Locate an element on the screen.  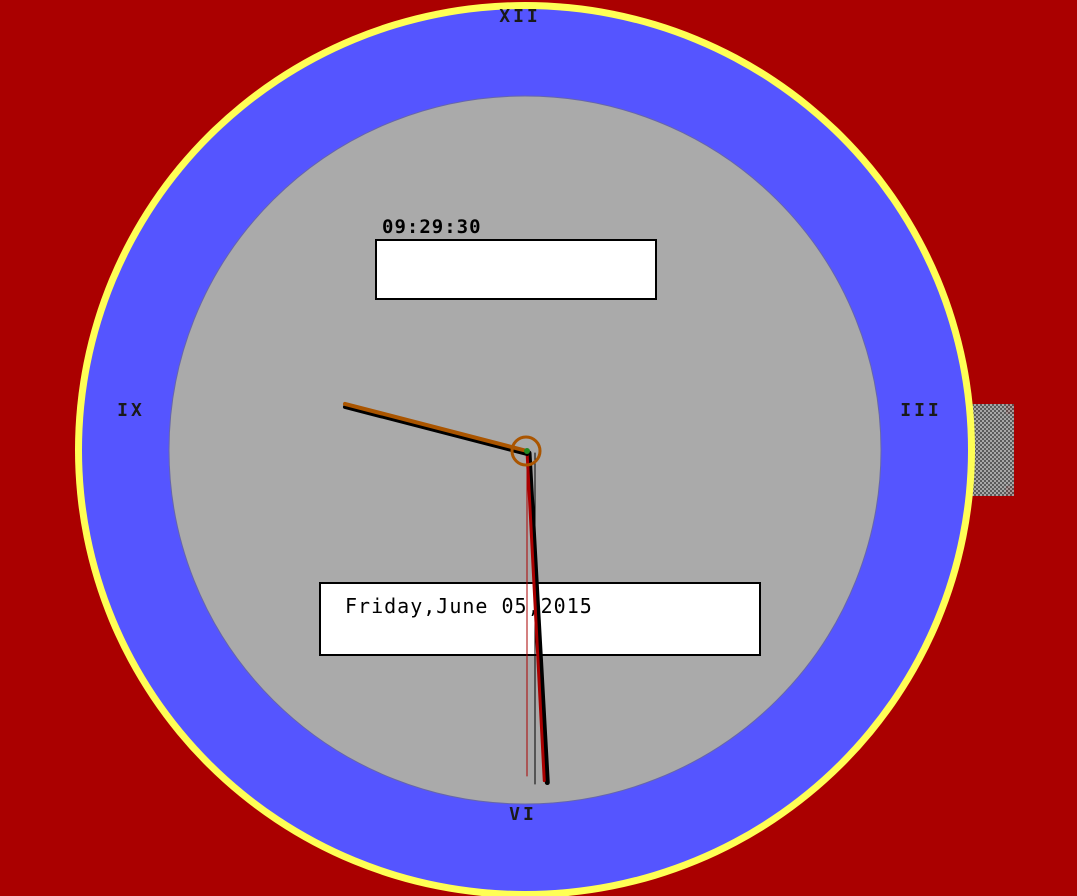
numeral-twelve: XII is located at coordinates (520, 16).